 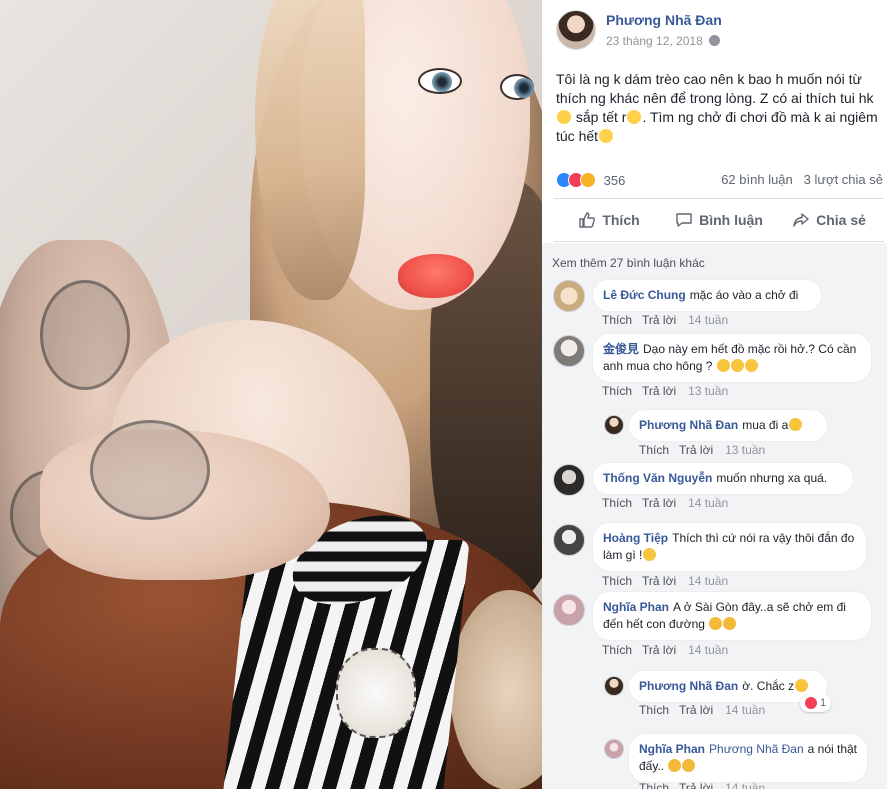 I want to click on commenter-name: Hoàng Tiệp, so click(x=635, y=538).